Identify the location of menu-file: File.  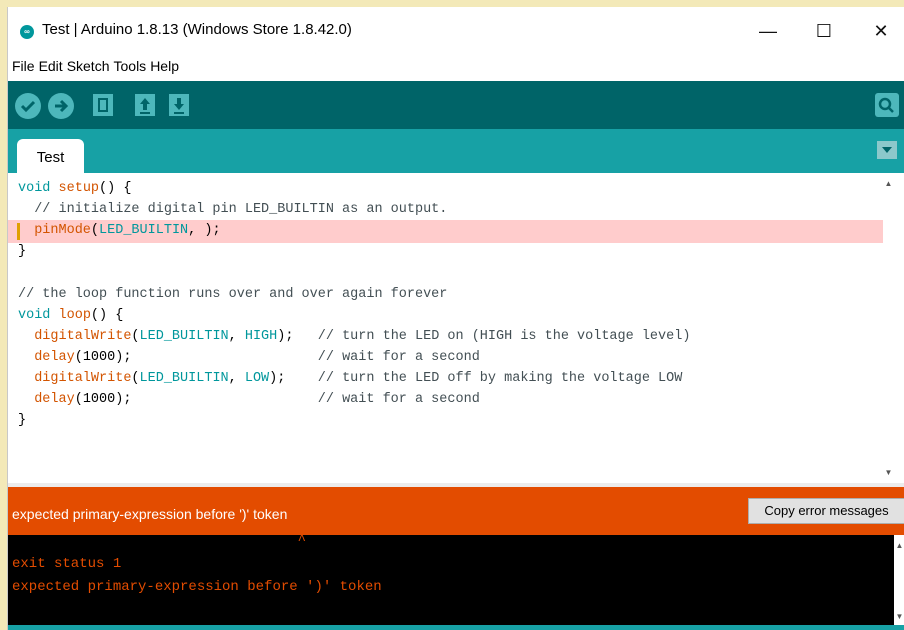
(23, 66).